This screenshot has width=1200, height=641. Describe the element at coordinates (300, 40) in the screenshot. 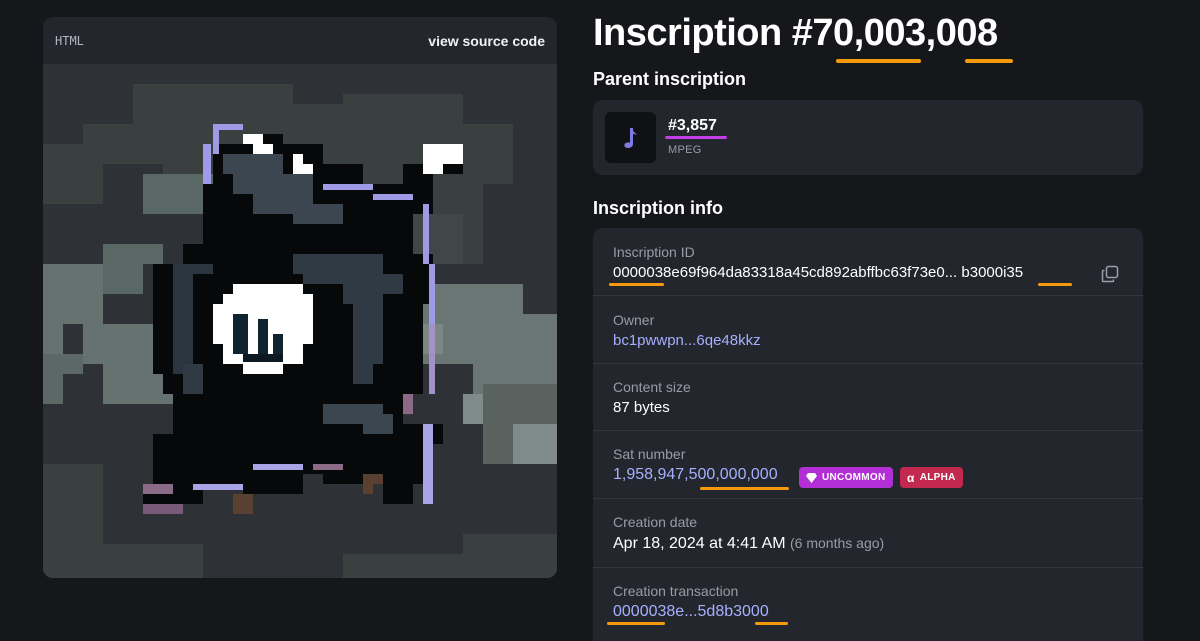

I see `preview-header: HTML view source code` at that location.